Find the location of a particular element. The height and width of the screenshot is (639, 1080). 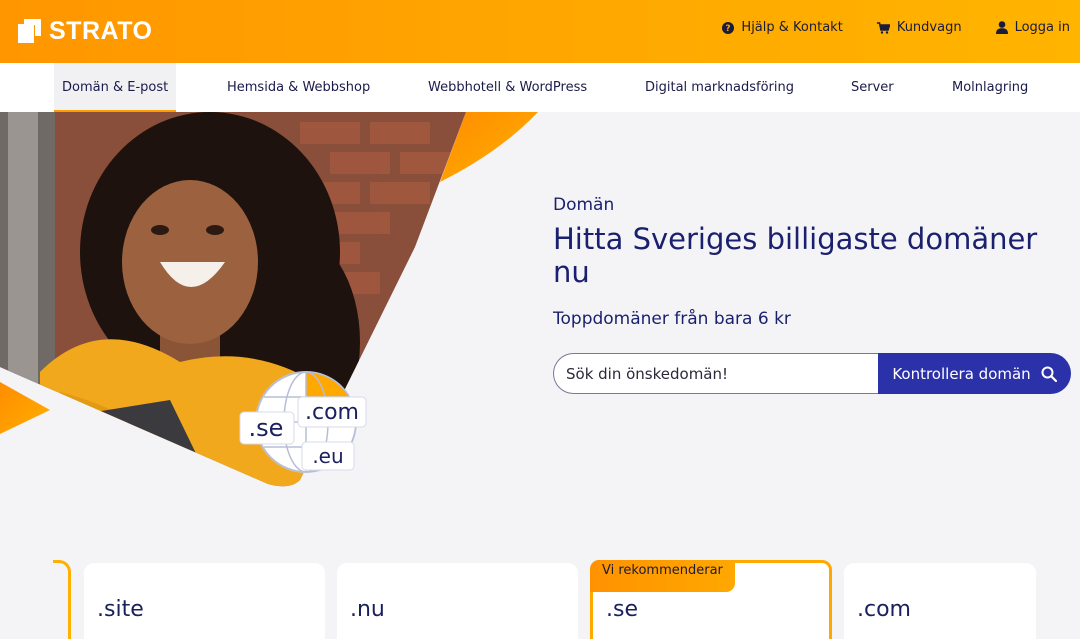

globe-label-eu: .eu is located at coordinates (327, 456).